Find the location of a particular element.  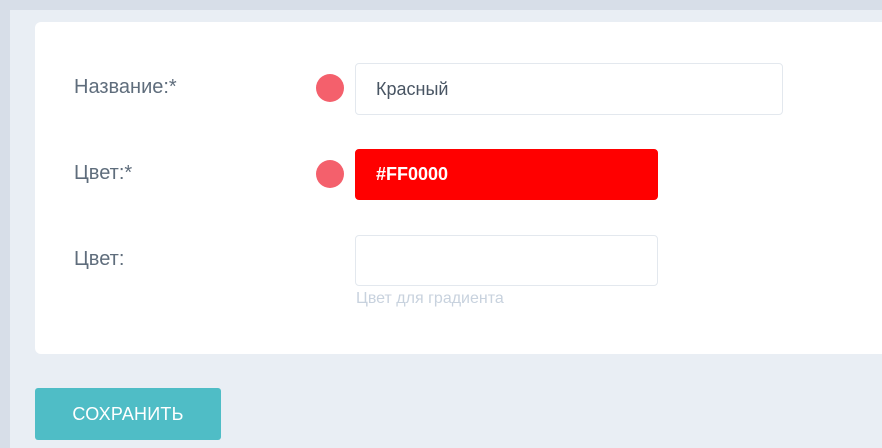

left-frame-border is located at coordinates (5, 224).